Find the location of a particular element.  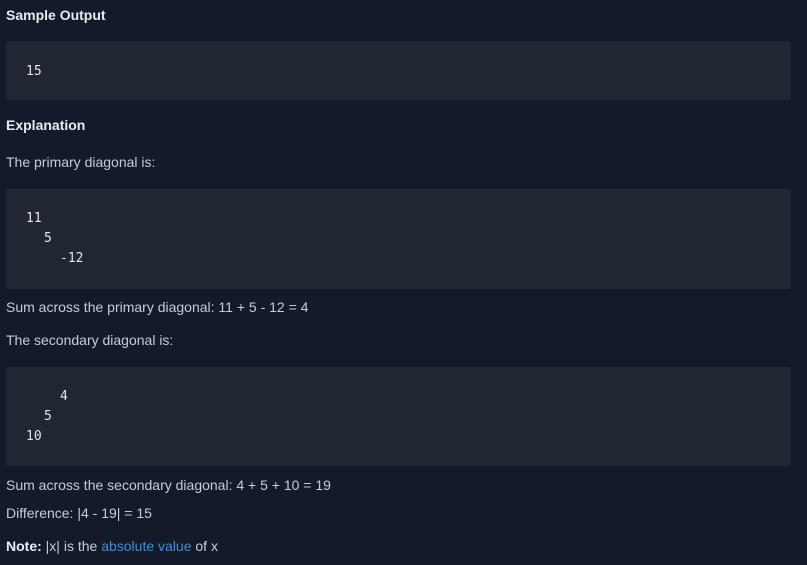

difference-text: Difference: |4 - 19| = 15 is located at coordinates (79, 513).